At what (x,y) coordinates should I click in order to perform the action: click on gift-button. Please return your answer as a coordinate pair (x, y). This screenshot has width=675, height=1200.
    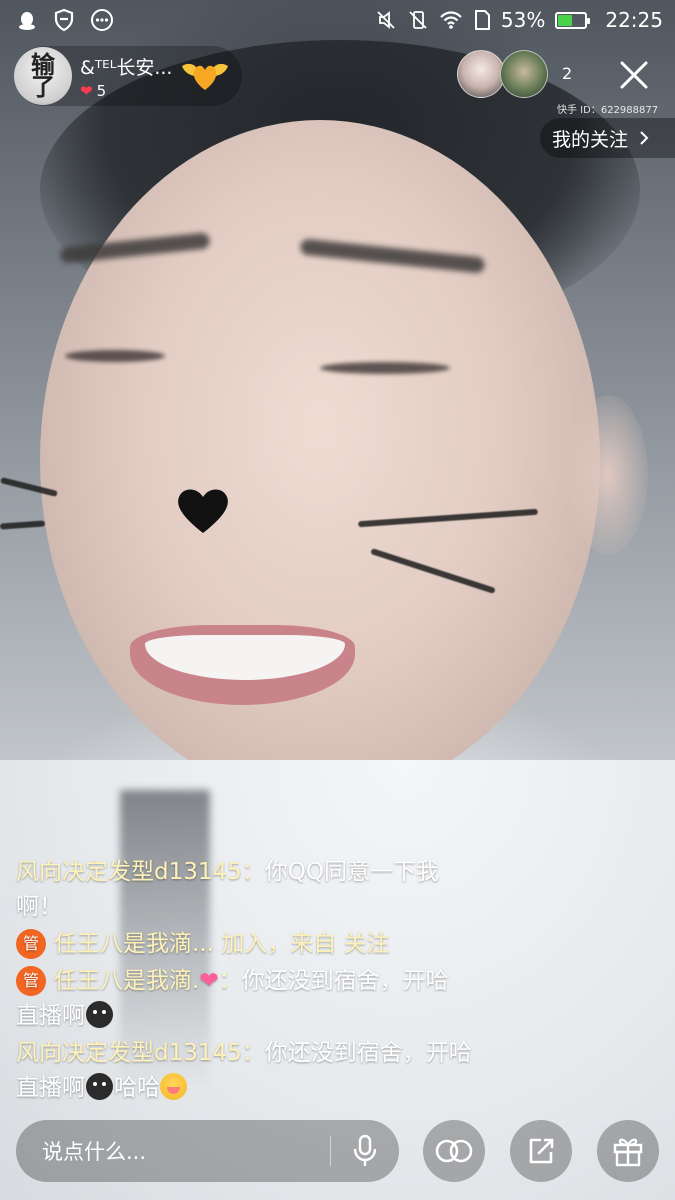
    Looking at the image, I should click on (628, 1151).